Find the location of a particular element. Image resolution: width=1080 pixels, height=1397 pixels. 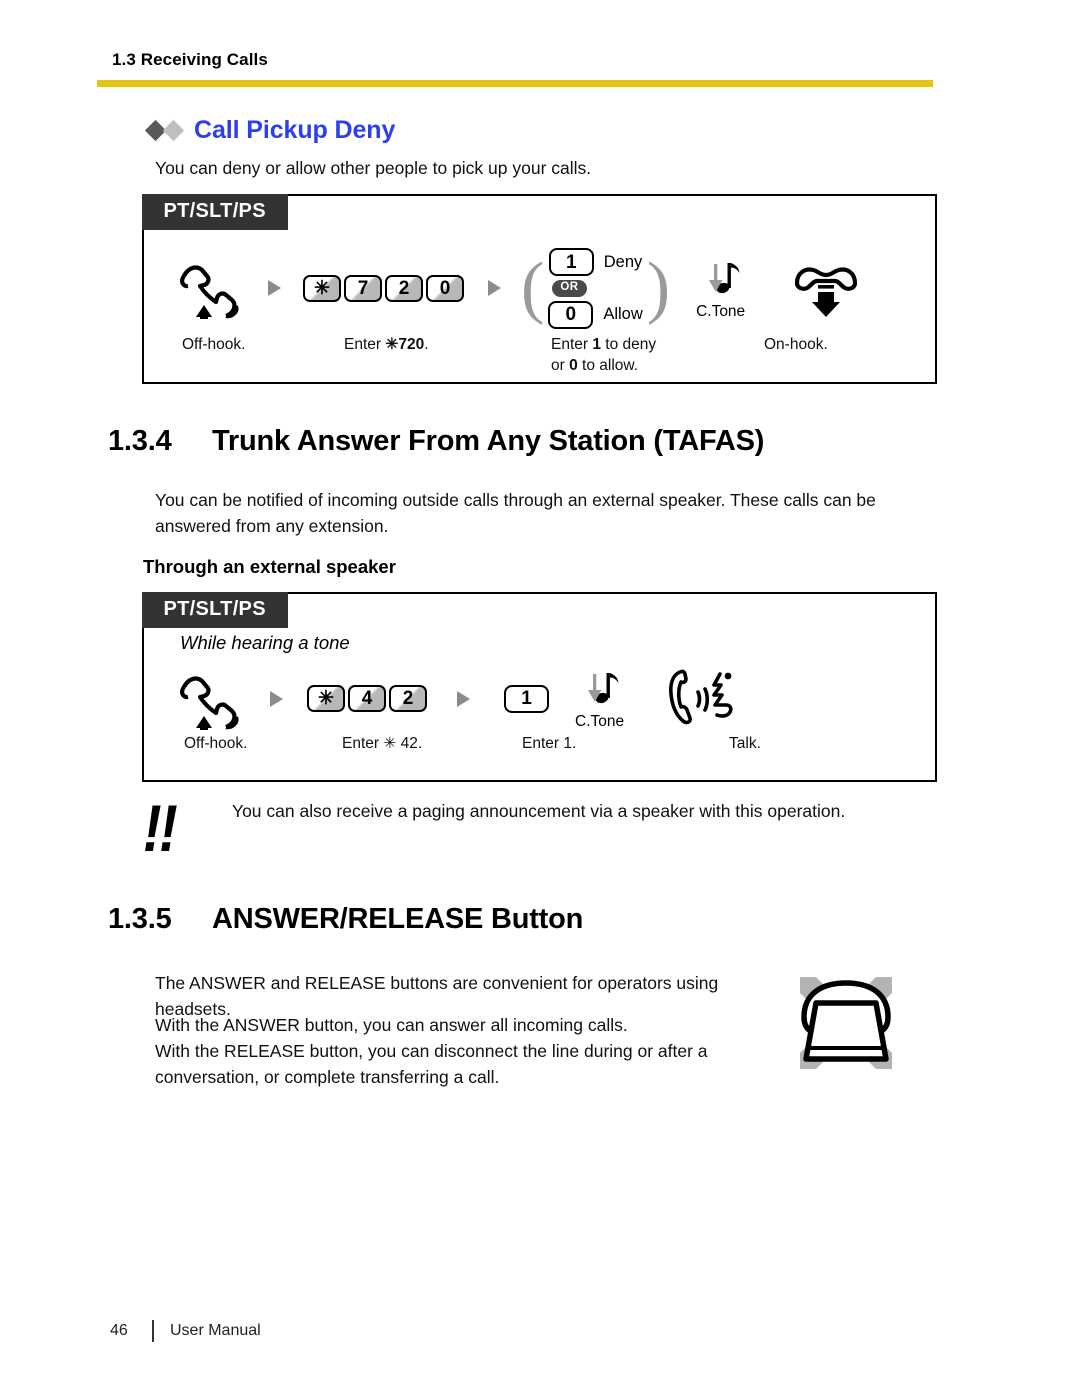

box2-condition: While hearing a tone is located at coordinates (265, 642).